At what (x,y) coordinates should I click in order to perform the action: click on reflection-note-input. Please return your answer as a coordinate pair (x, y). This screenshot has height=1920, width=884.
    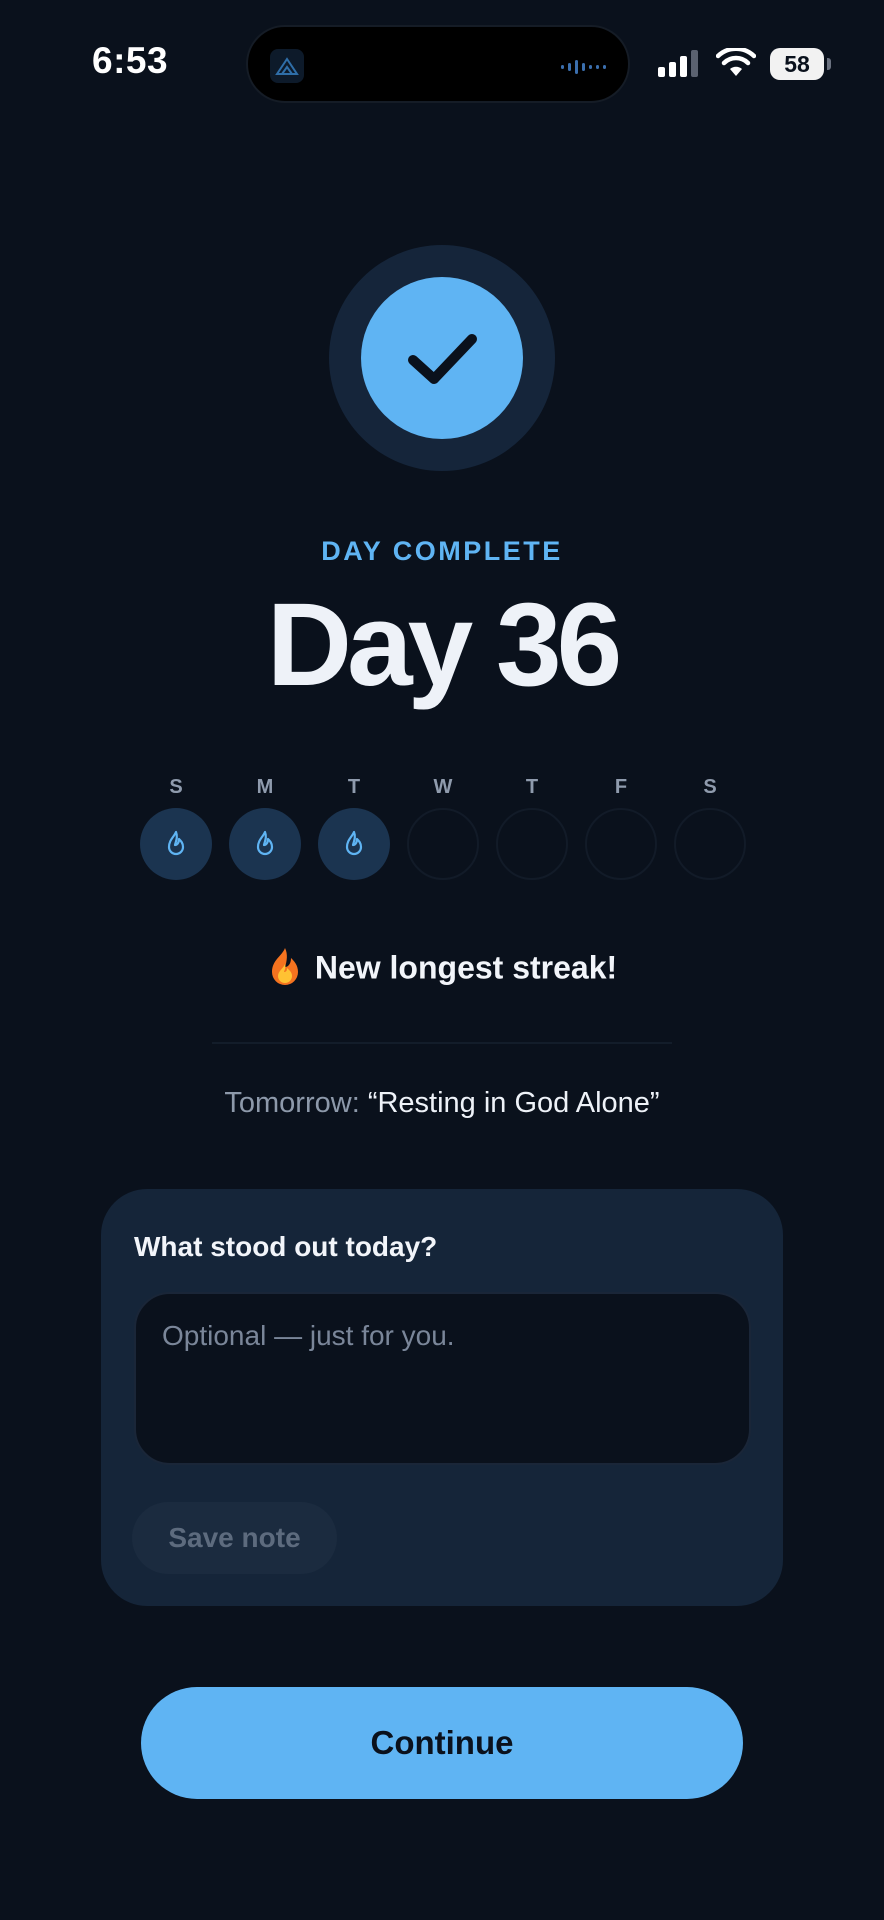
    Looking at the image, I should click on (442, 1378).